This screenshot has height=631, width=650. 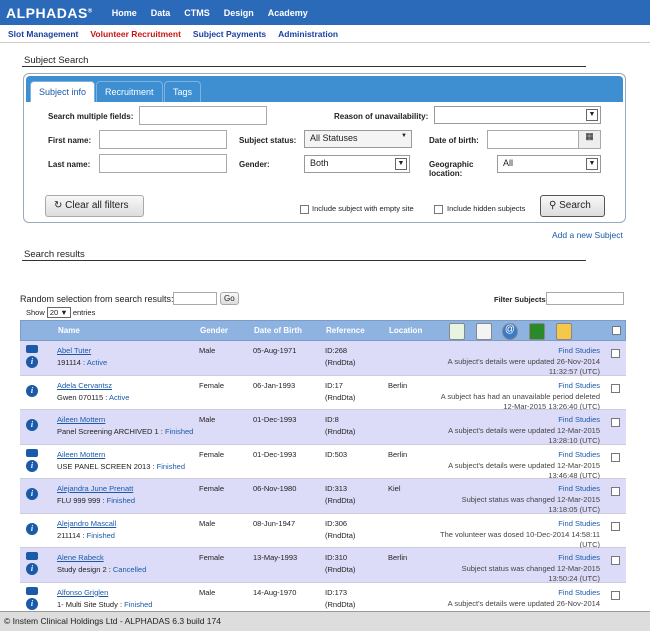 I want to click on tab-tags: Tags, so click(x=183, y=91).